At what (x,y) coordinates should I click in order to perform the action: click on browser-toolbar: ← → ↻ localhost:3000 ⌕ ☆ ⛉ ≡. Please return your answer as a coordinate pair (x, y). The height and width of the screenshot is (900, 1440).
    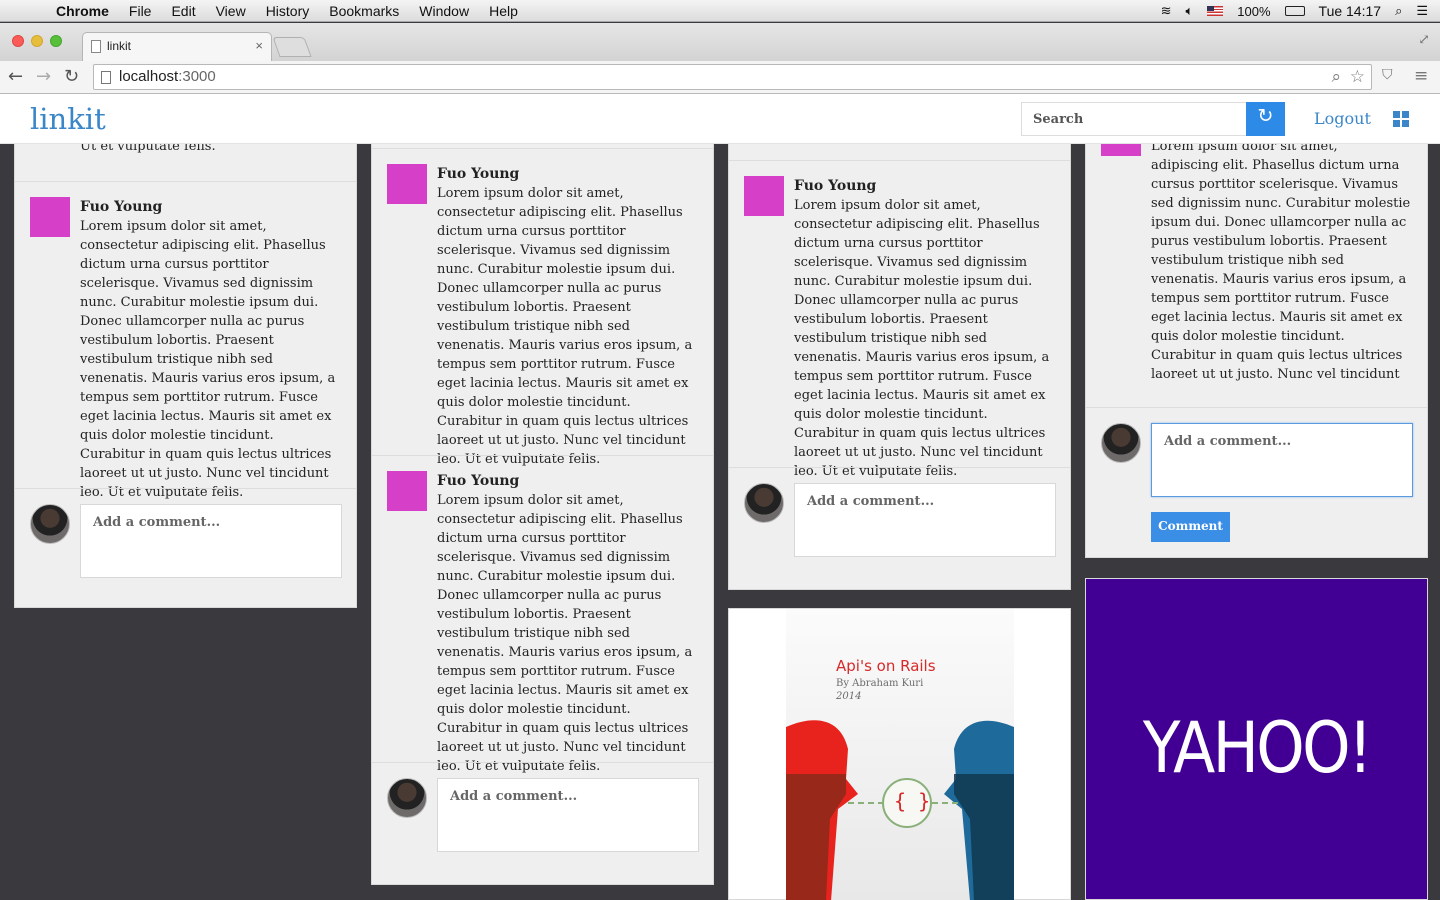
    Looking at the image, I should click on (720, 77).